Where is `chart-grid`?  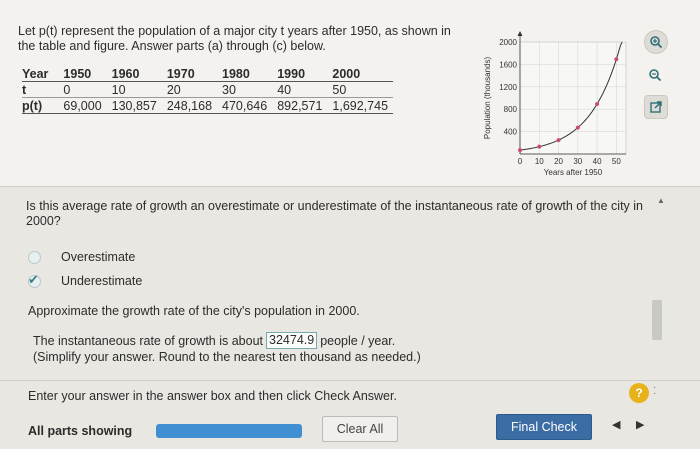 chart-grid is located at coordinates (573, 98).